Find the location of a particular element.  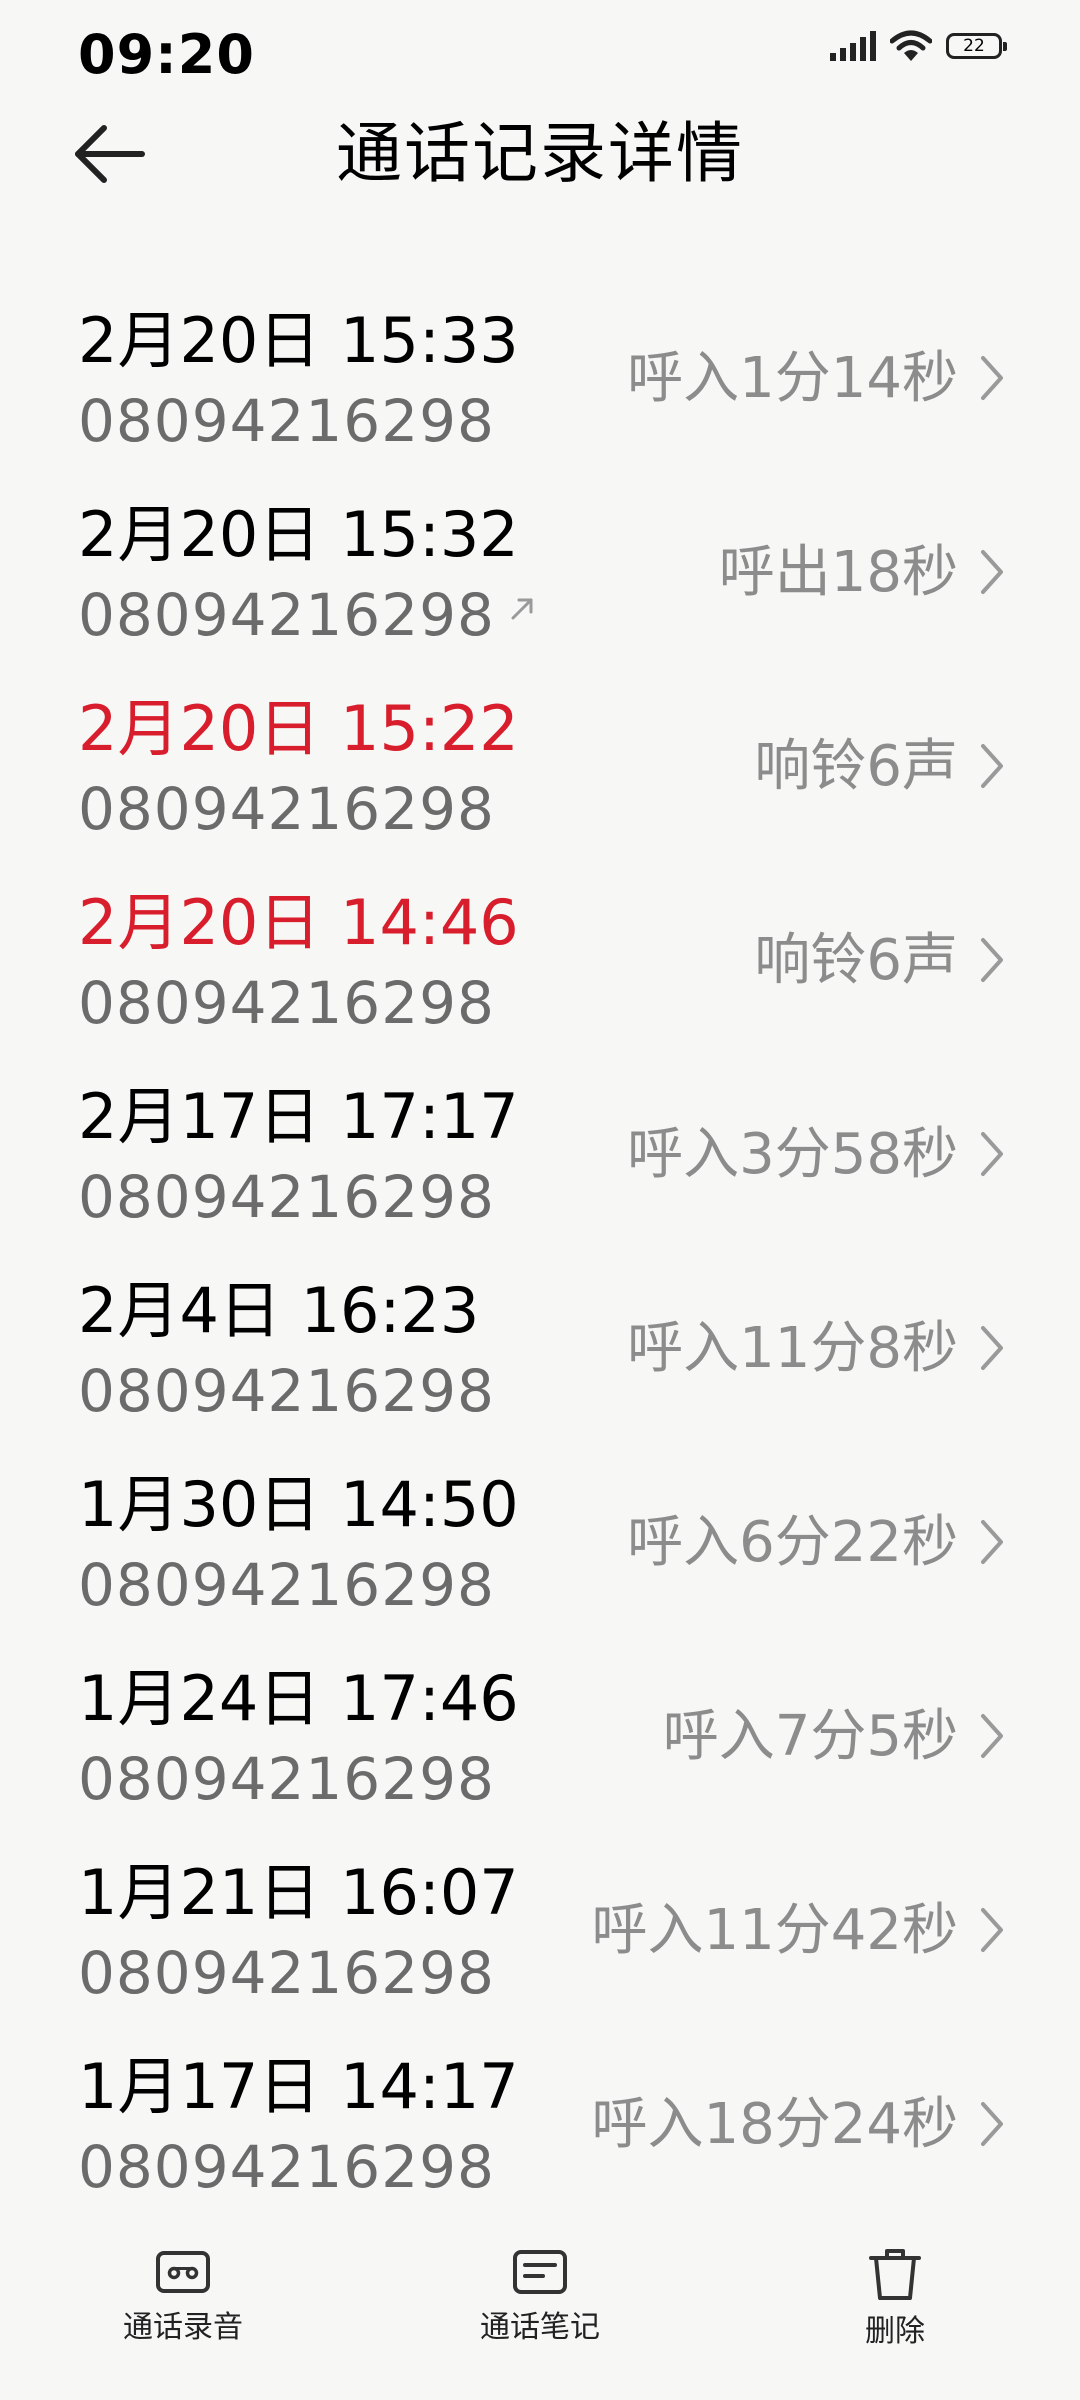

page-title: 通话记录详情 is located at coordinates (540, 153).